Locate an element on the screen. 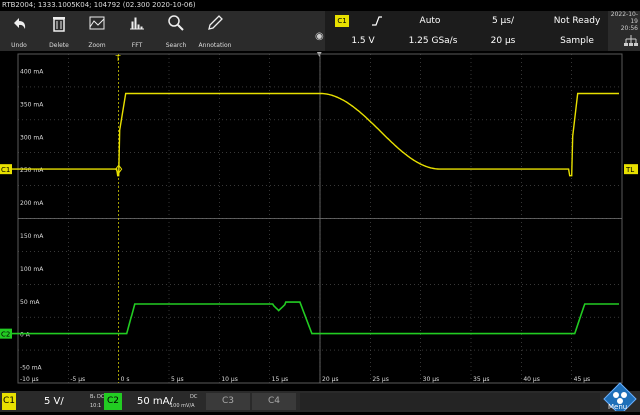 This screenshot has width=640, height=415. y-tick-label: 300 mA is located at coordinates (32, 137).